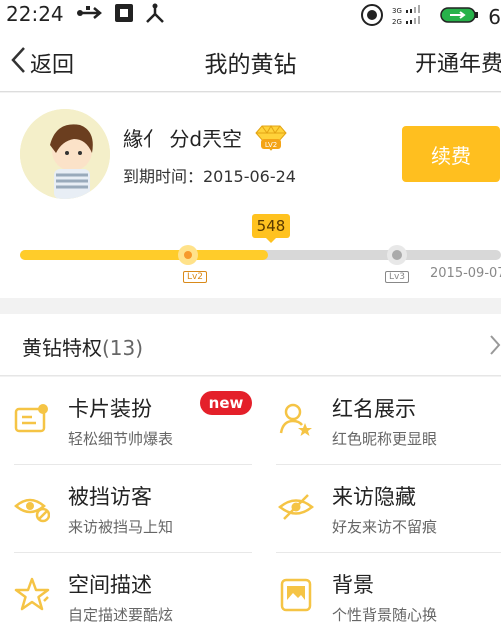  What do you see at coordinates (271, 228) in the screenshot?
I see `points-bubble: 548` at bounding box center [271, 228].